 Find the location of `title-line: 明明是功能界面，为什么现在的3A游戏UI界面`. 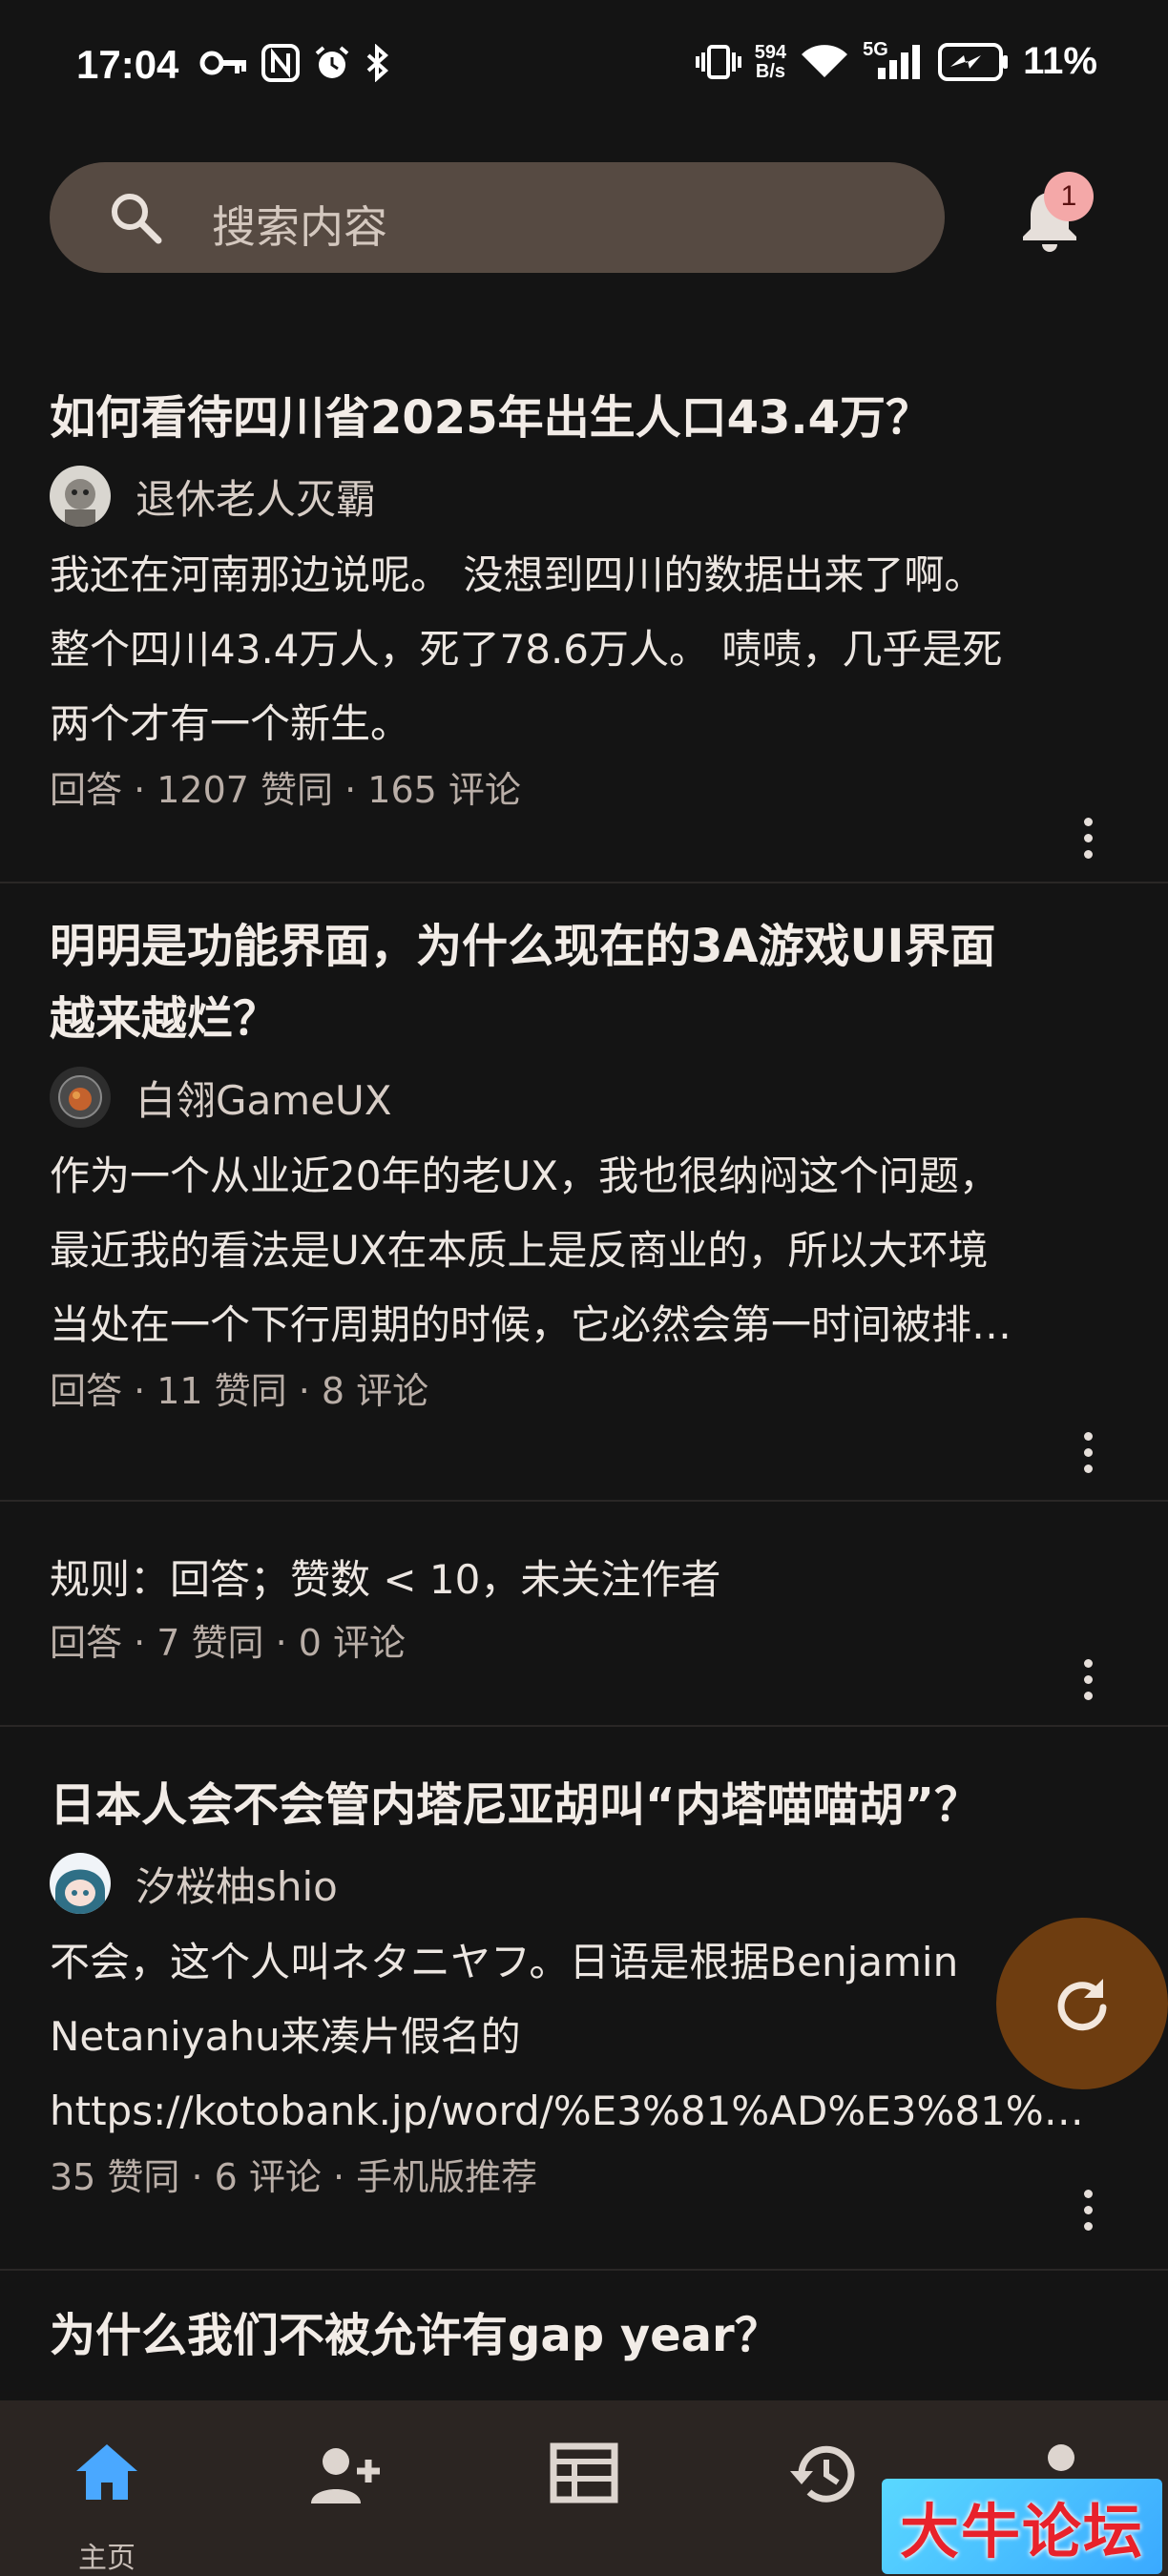

title-line: 明明是功能界面，为什么现在的3A游戏UI界面 is located at coordinates (523, 946).